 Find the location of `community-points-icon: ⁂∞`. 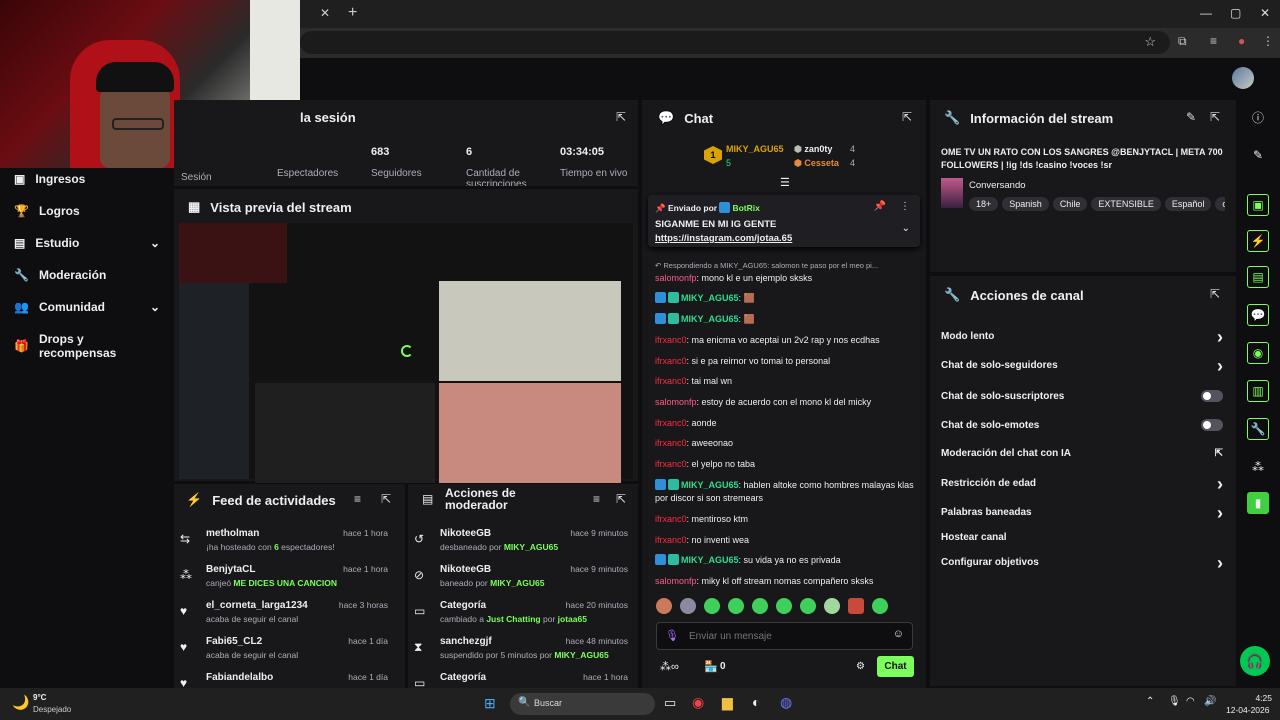

community-points-icon: ⁂∞ is located at coordinates (669, 666).